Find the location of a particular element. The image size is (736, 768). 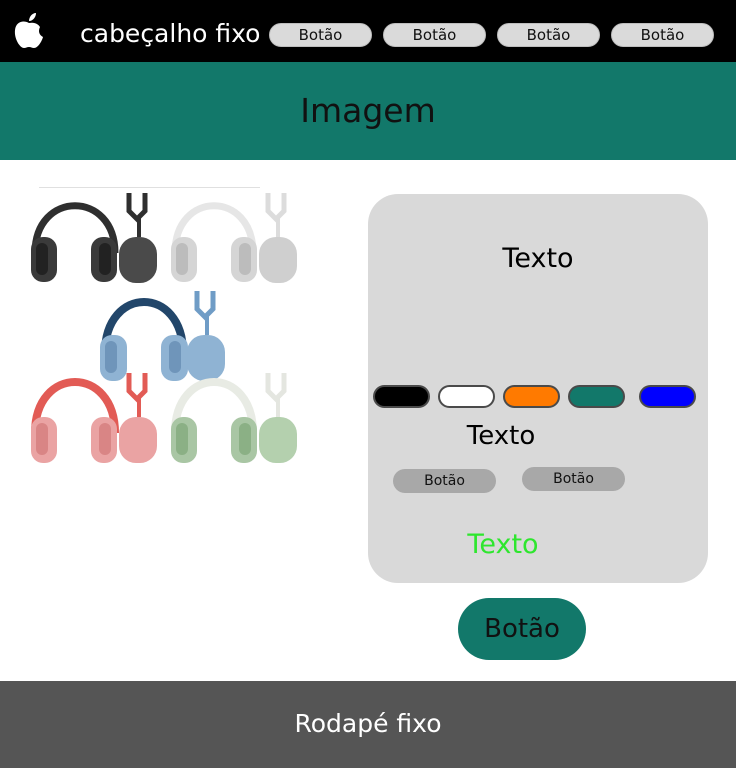

headphones-product-image is located at coordinates (167, 330).